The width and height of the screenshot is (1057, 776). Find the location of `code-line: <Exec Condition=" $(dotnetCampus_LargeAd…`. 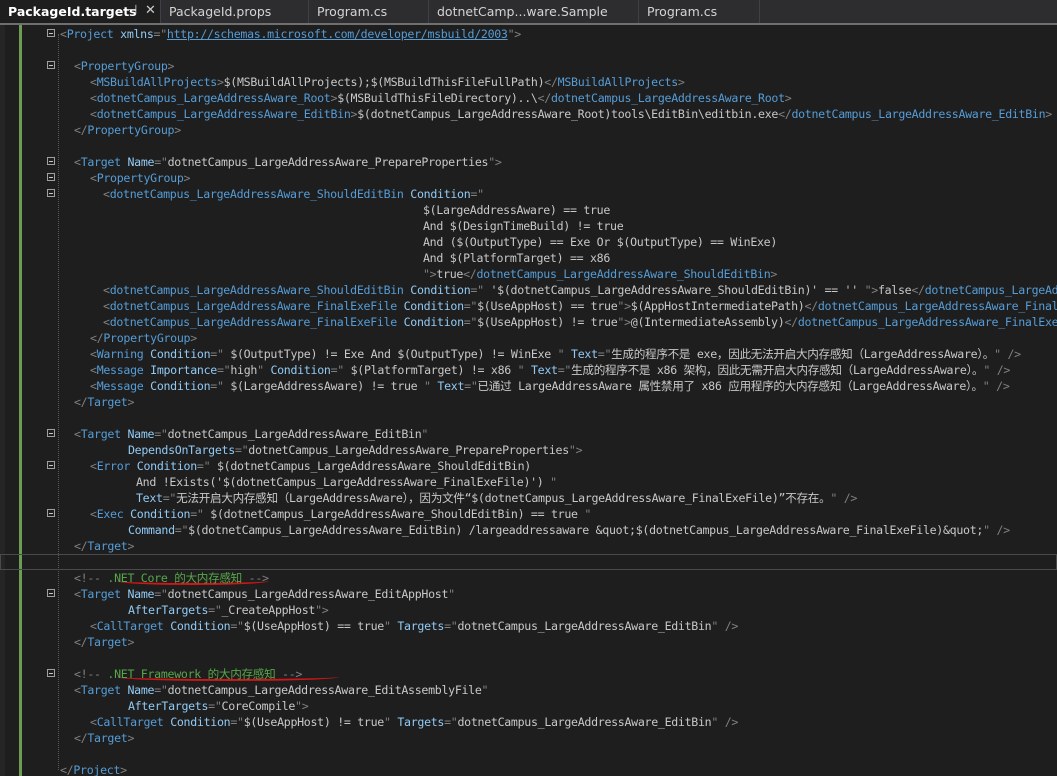

code-line: <Exec Condition=" $(dotnetCampus_LargeAd… is located at coordinates (528, 514).